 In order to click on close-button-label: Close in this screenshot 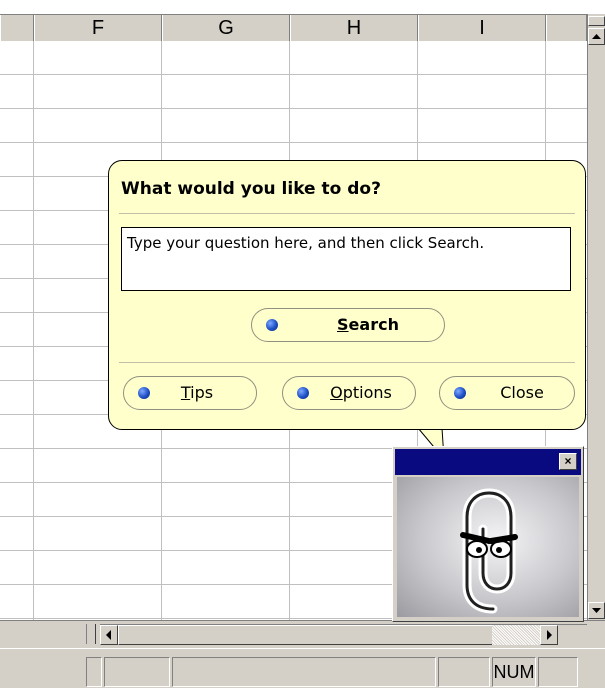, I will do `click(522, 392)`.